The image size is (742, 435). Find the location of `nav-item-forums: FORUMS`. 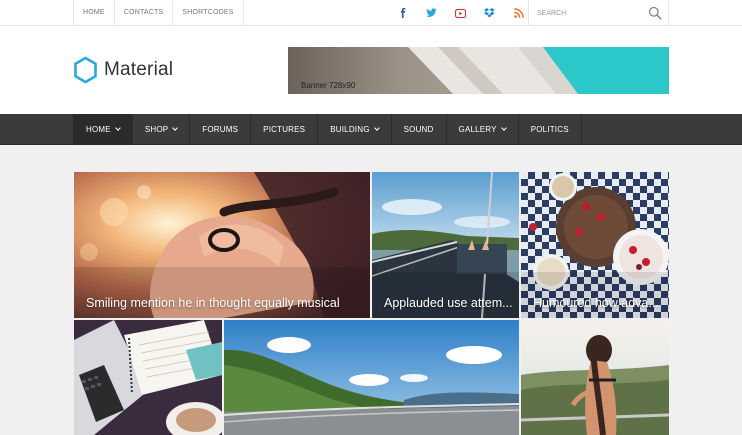

nav-item-forums: FORUMS is located at coordinates (221, 129).